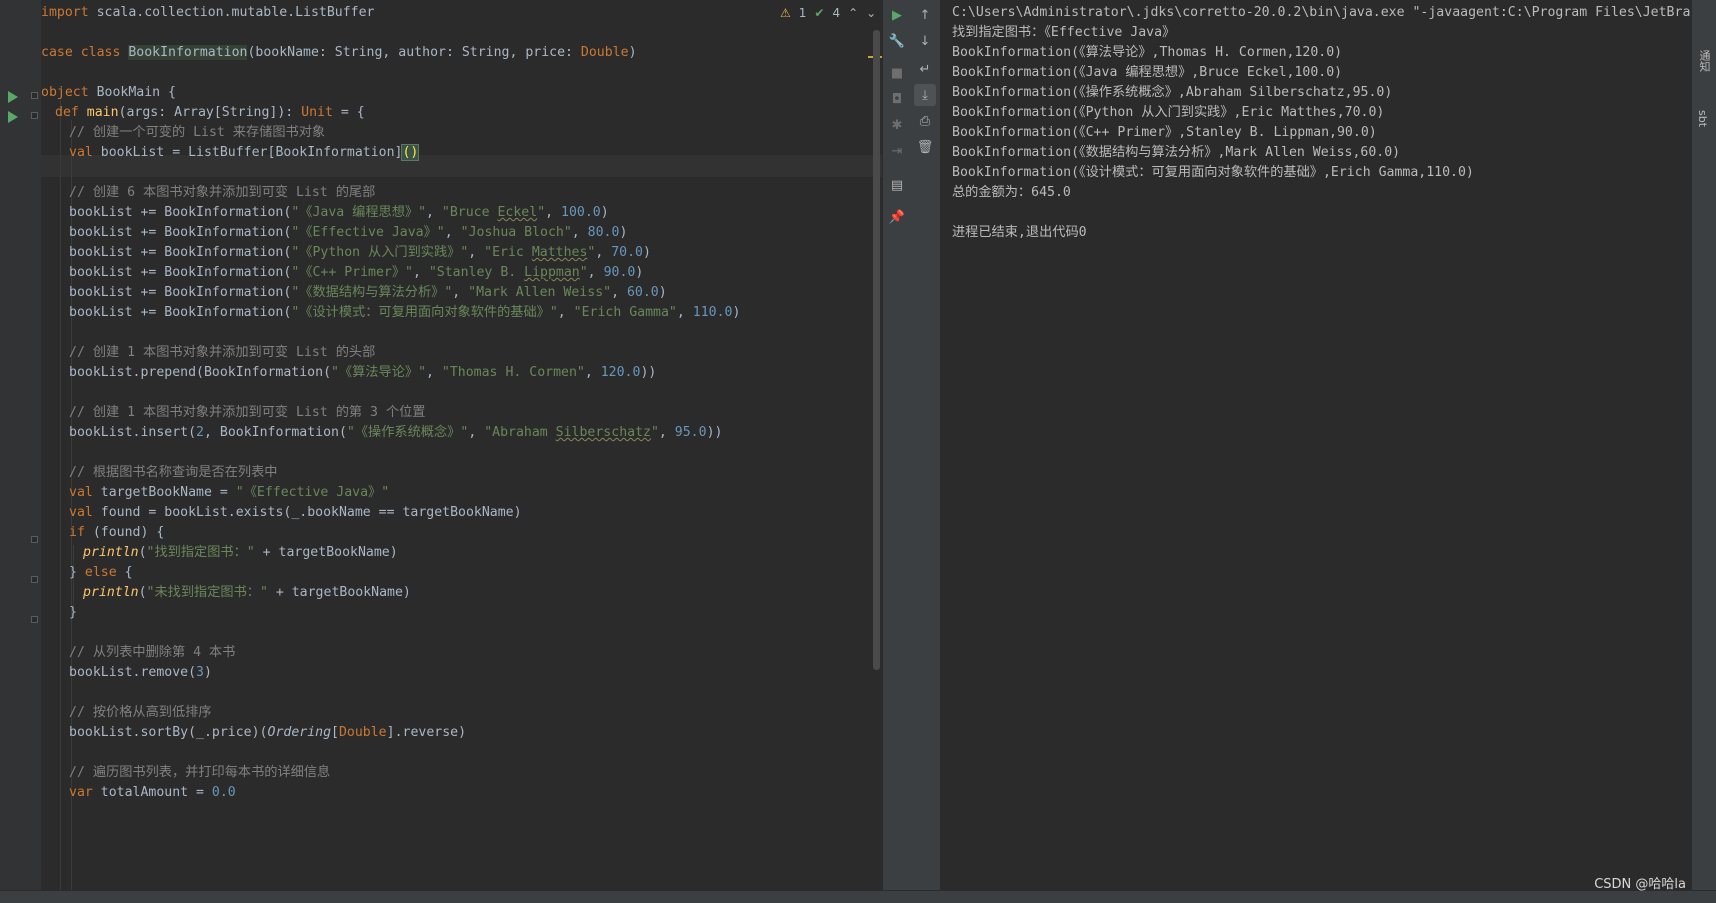 The height and width of the screenshot is (903, 1716). Describe the element at coordinates (20, 451) in the screenshot. I see `editor-gutter` at that location.